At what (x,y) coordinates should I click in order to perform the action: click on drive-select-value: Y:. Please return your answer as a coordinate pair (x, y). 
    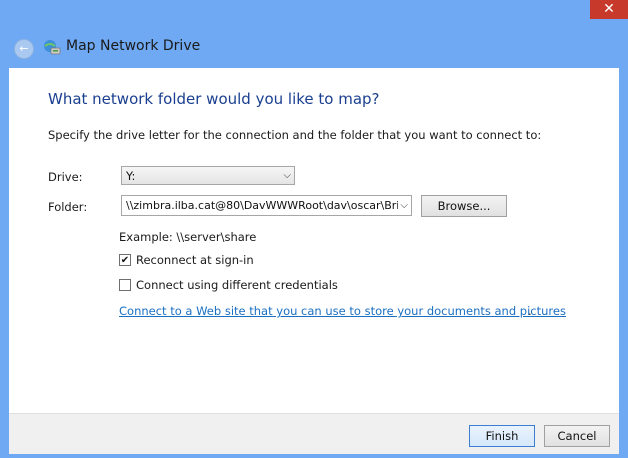
    Looking at the image, I should click on (131, 176).